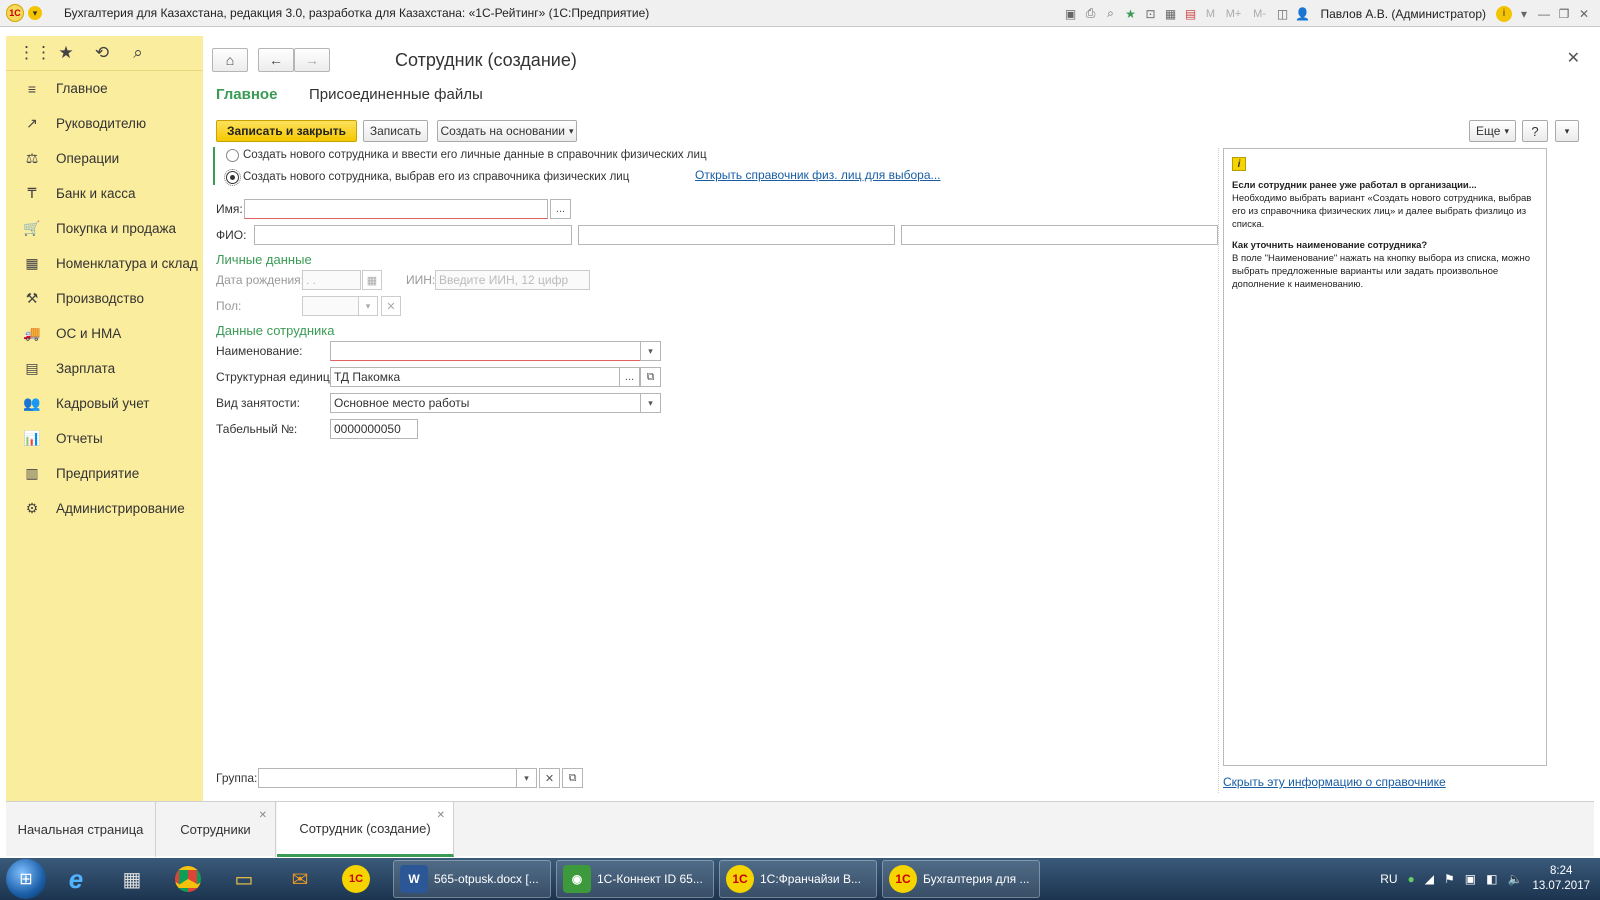 Image resolution: width=1600 pixels, height=900 pixels. What do you see at coordinates (1470, 879) in the screenshot?
I see `monitor-icon: ▣` at bounding box center [1470, 879].